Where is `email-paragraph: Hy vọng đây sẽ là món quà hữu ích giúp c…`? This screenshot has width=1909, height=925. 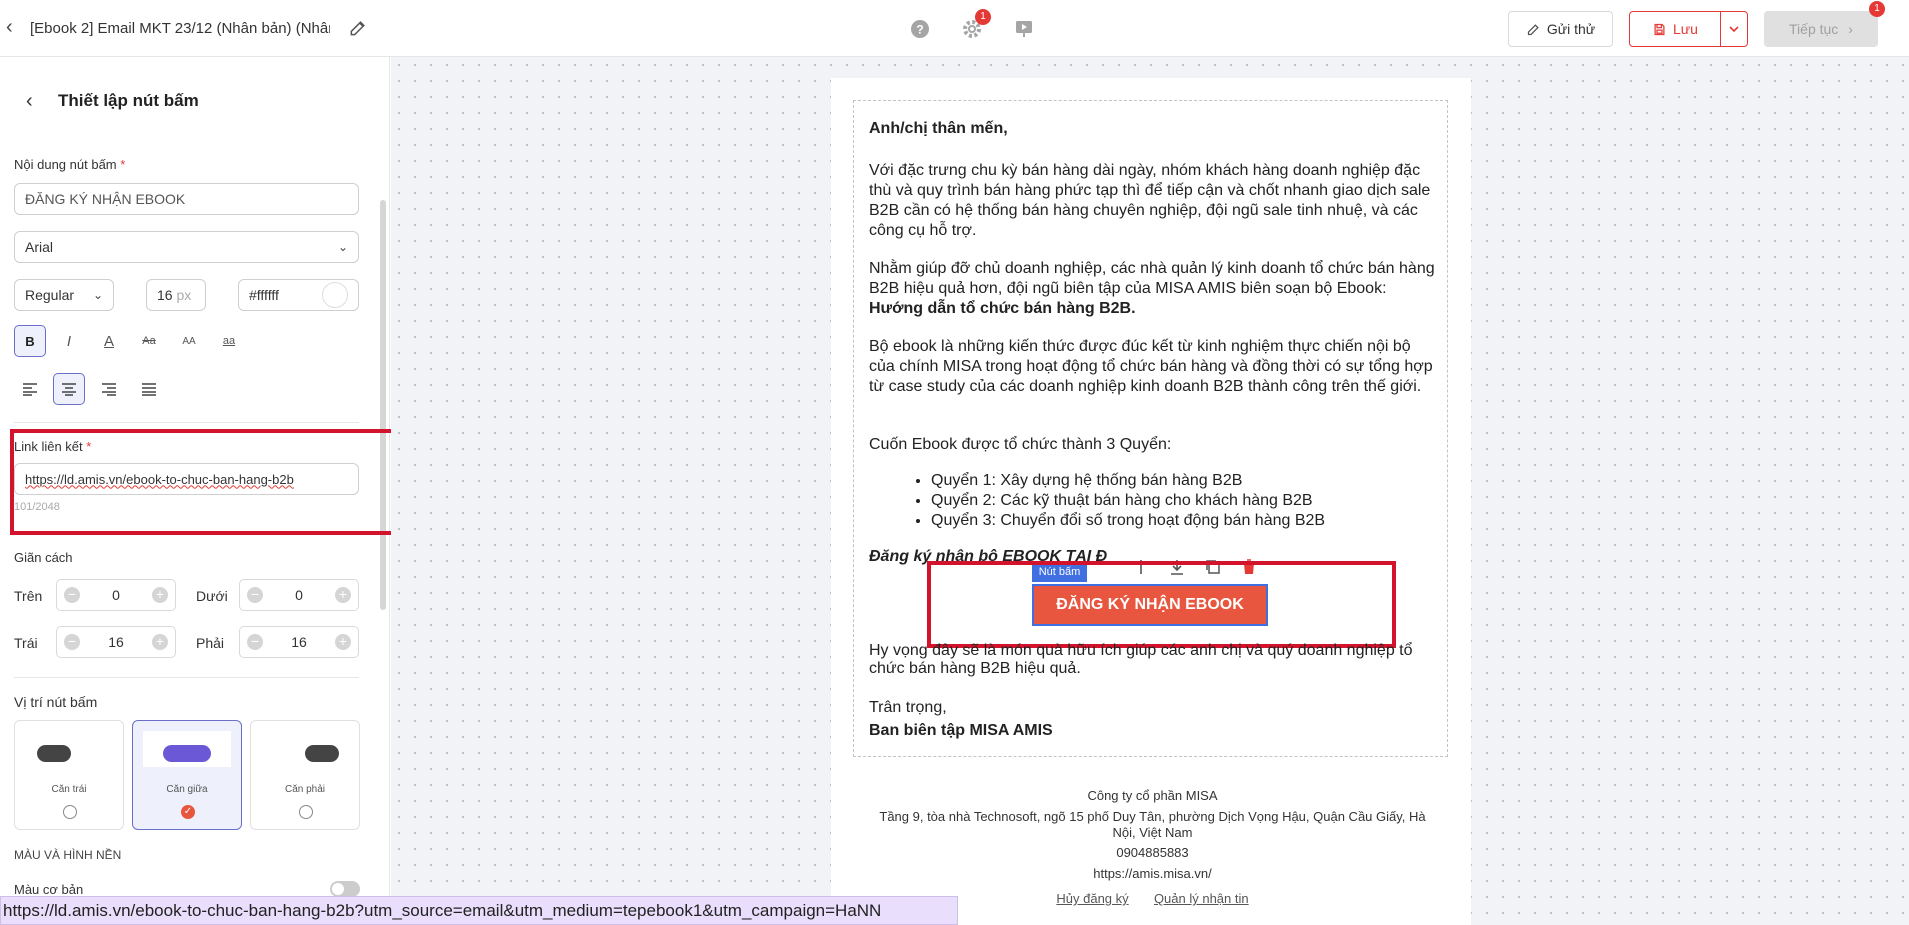 email-paragraph: Hy vọng đây sẽ là món quà hữu ích giúp c… is located at coordinates (1141, 659).